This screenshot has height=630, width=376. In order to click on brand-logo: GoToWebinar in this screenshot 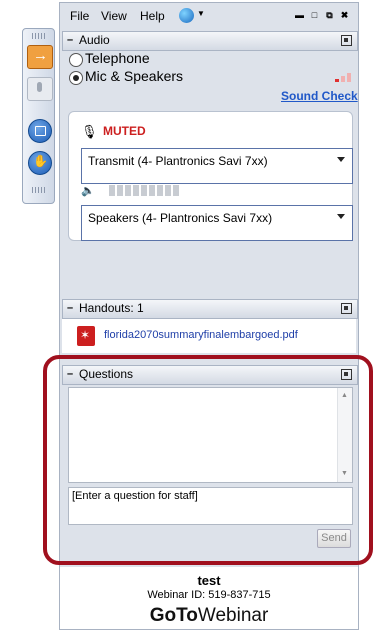, I will do `click(209, 616)`.